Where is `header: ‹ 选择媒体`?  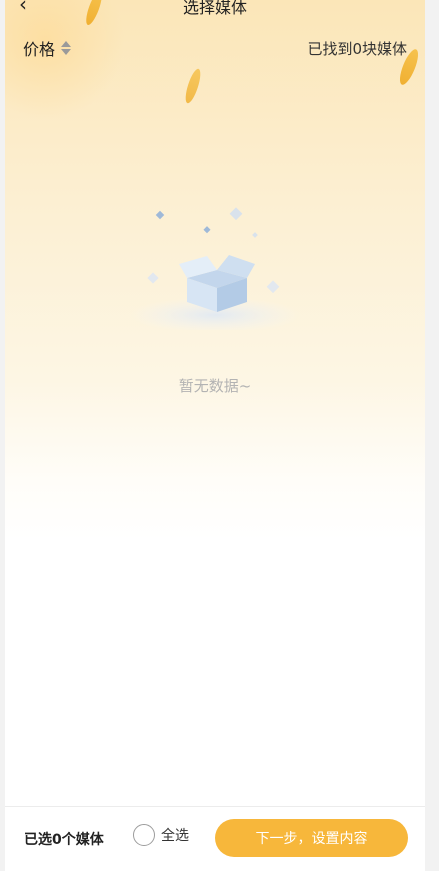 header: ‹ 选择媒体 is located at coordinates (215, 10).